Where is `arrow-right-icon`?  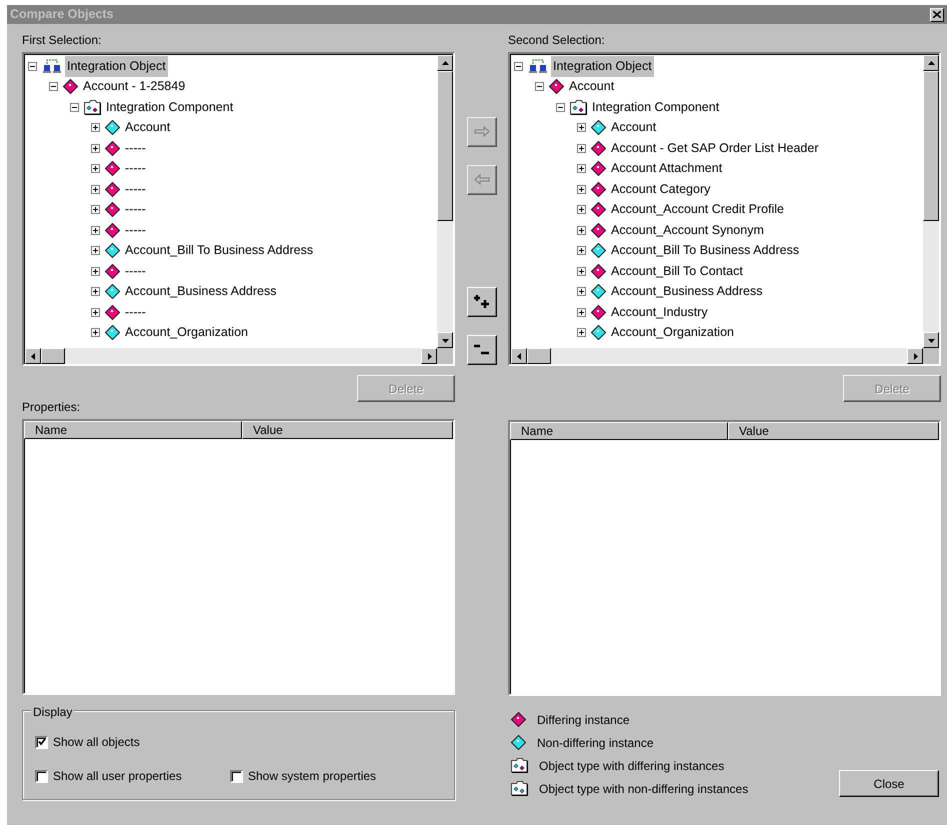 arrow-right-icon is located at coordinates (481, 132).